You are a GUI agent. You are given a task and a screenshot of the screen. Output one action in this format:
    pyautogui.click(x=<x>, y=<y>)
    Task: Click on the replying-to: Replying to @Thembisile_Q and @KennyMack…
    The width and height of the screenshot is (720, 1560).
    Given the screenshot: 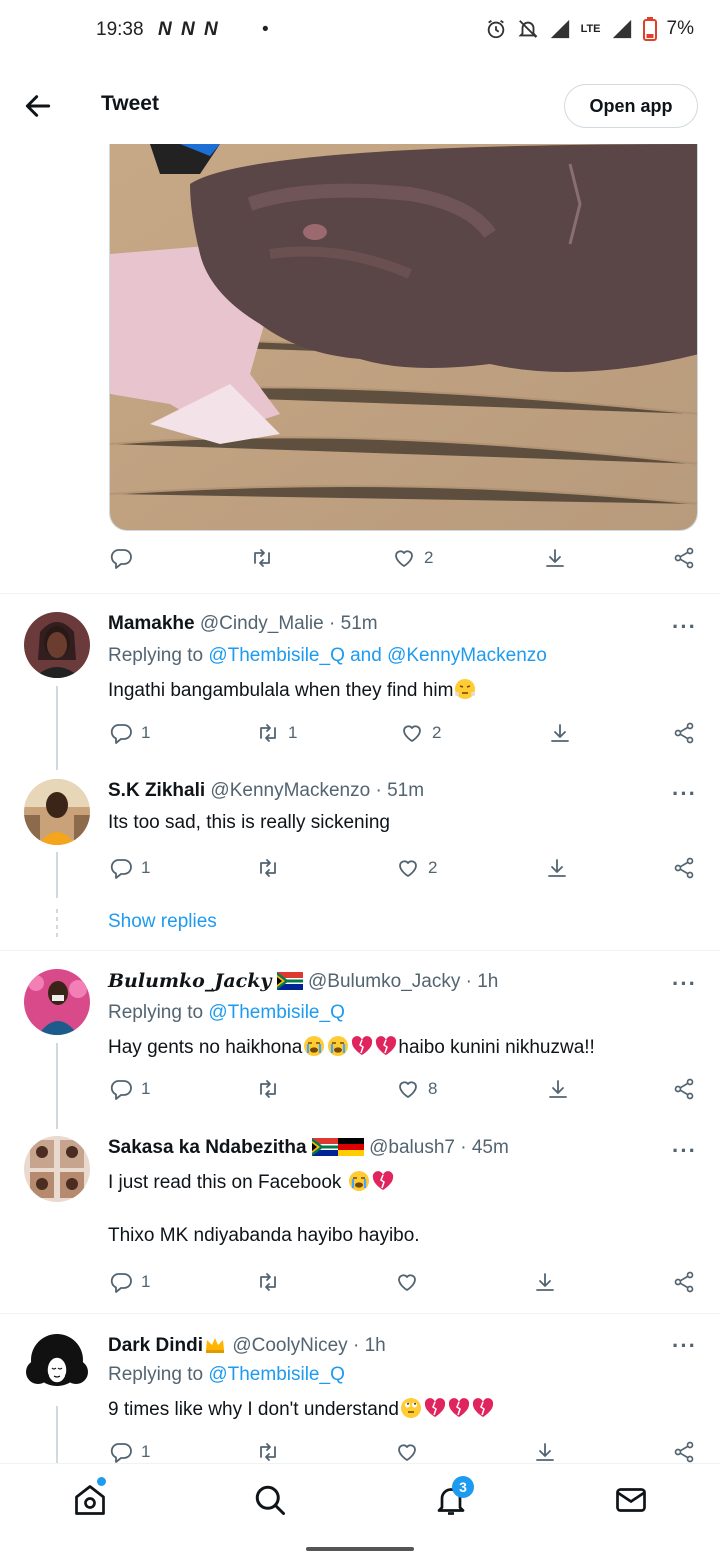 What is the action you would take?
    pyautogui.click(x=327, y=656)
    